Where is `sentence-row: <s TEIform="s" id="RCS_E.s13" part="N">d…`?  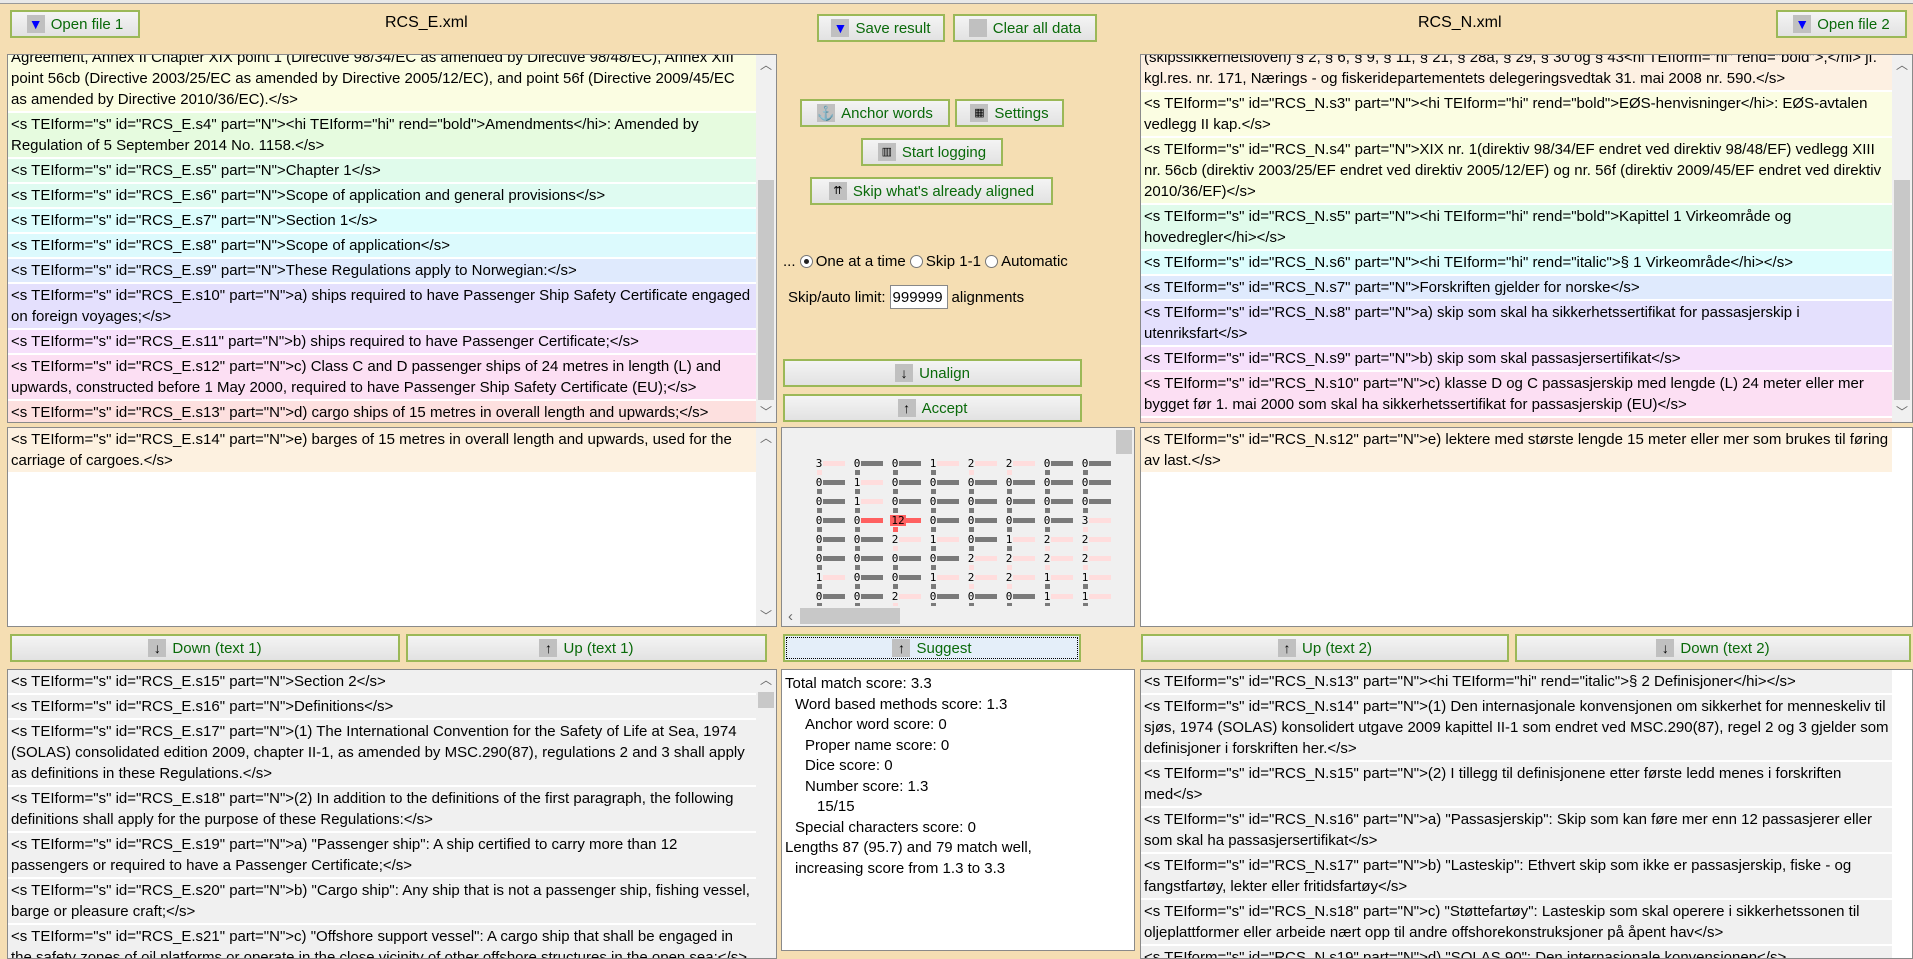
sentence-row: <s TEIform="s" id="RCS_E.s13" part="N">d… is located at coordinates (382, 411).